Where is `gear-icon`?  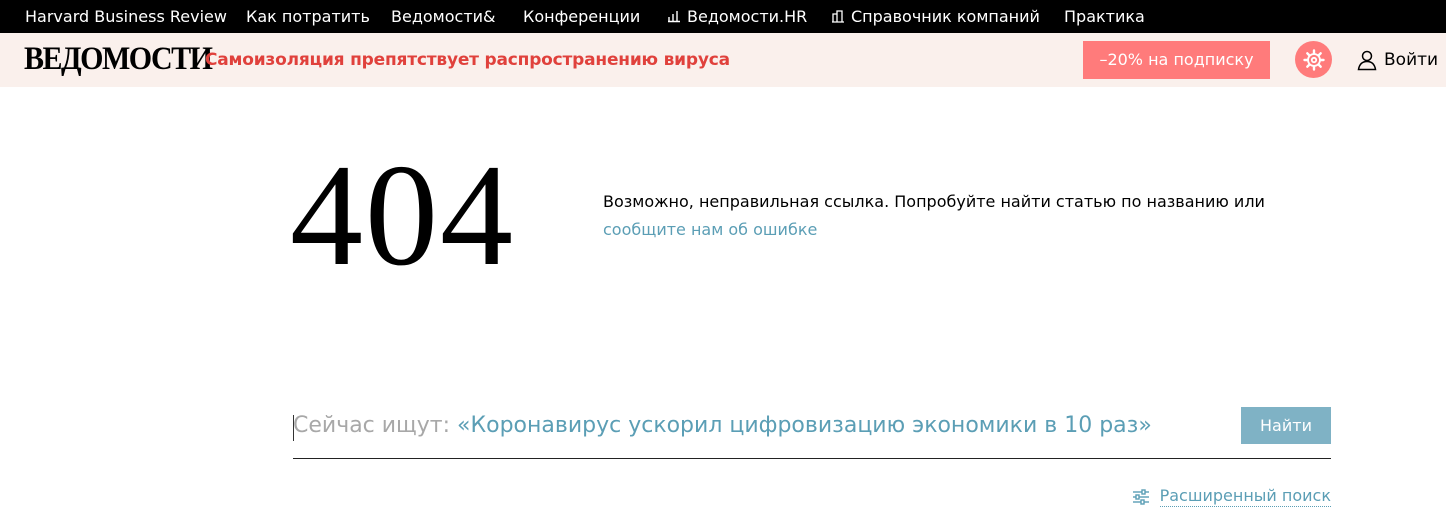
gear-icon is located at coordinates (1313, 59).